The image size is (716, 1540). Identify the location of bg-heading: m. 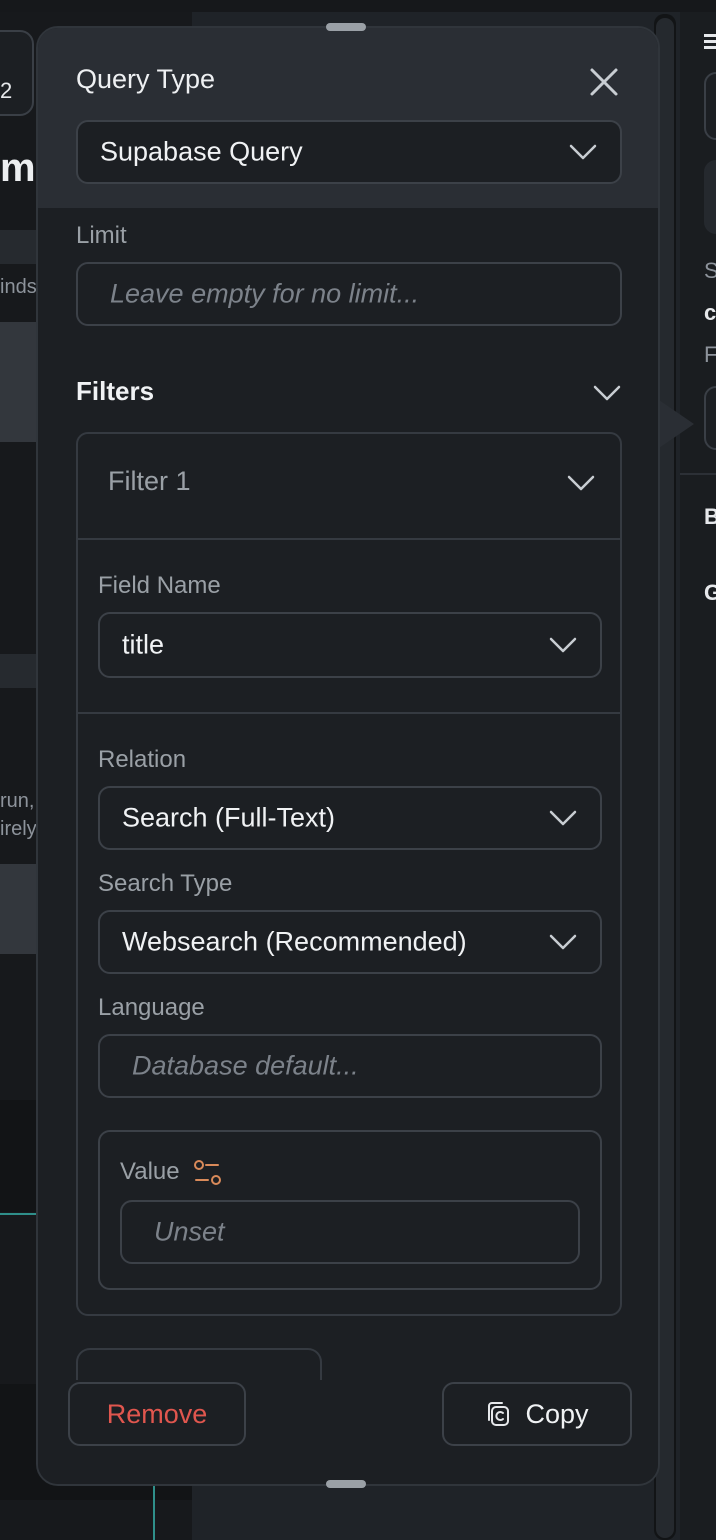
(18, 168).